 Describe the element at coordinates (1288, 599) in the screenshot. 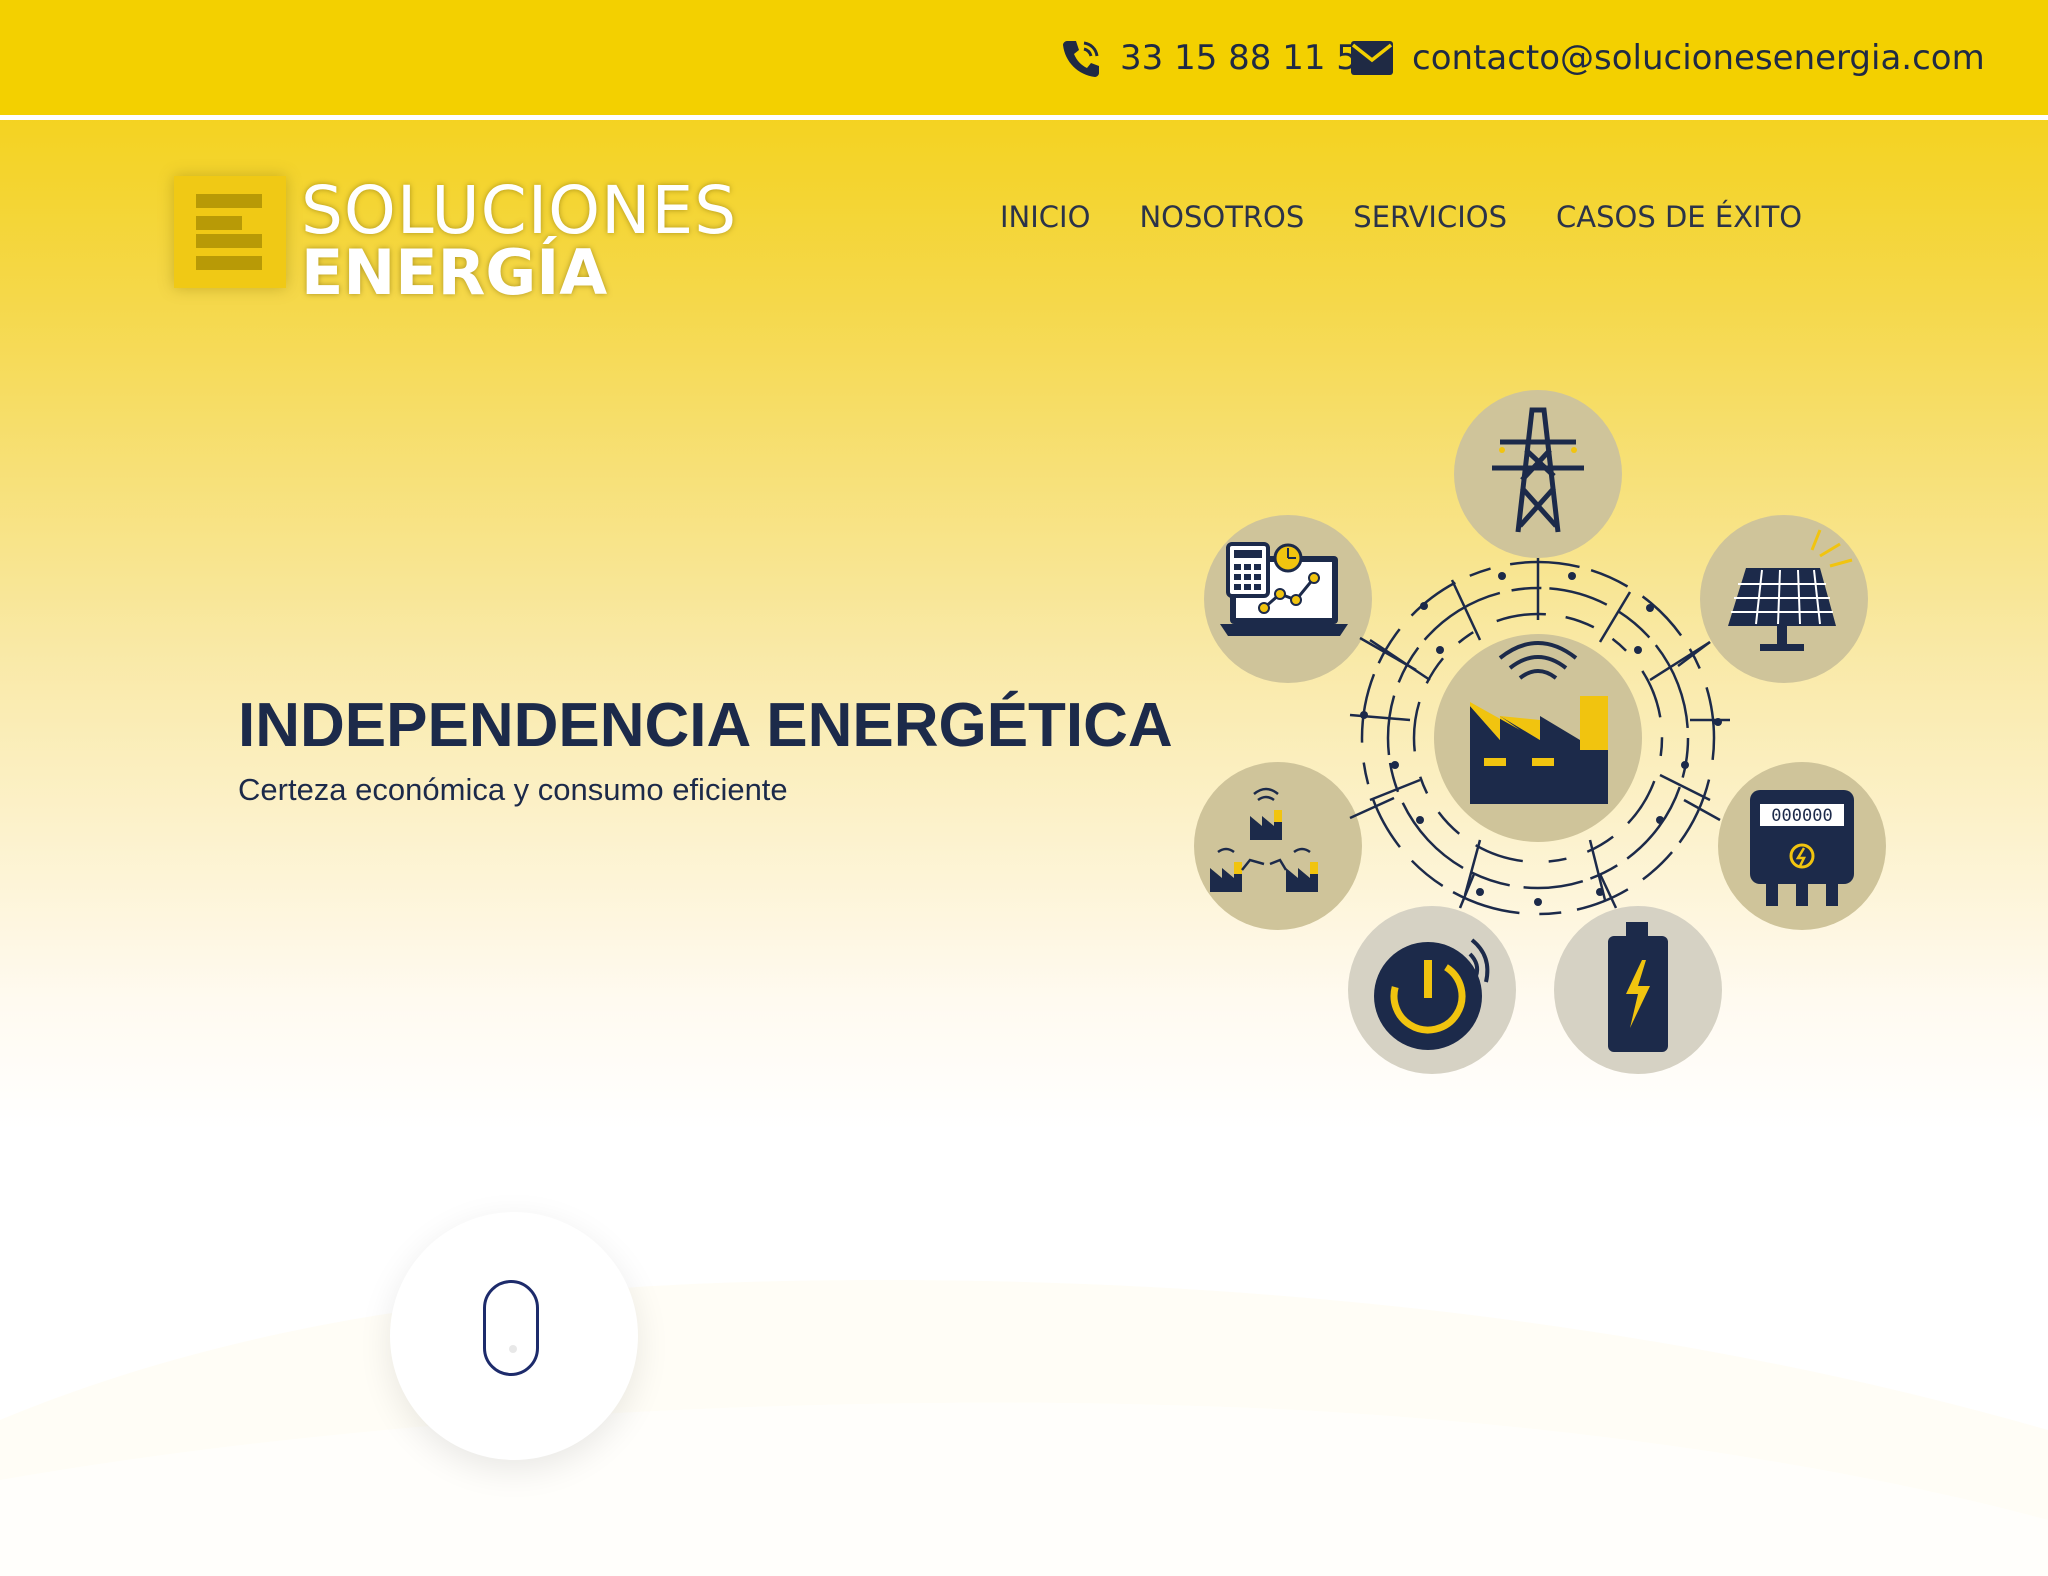

I see `analytics-laptop-icon` at that location.